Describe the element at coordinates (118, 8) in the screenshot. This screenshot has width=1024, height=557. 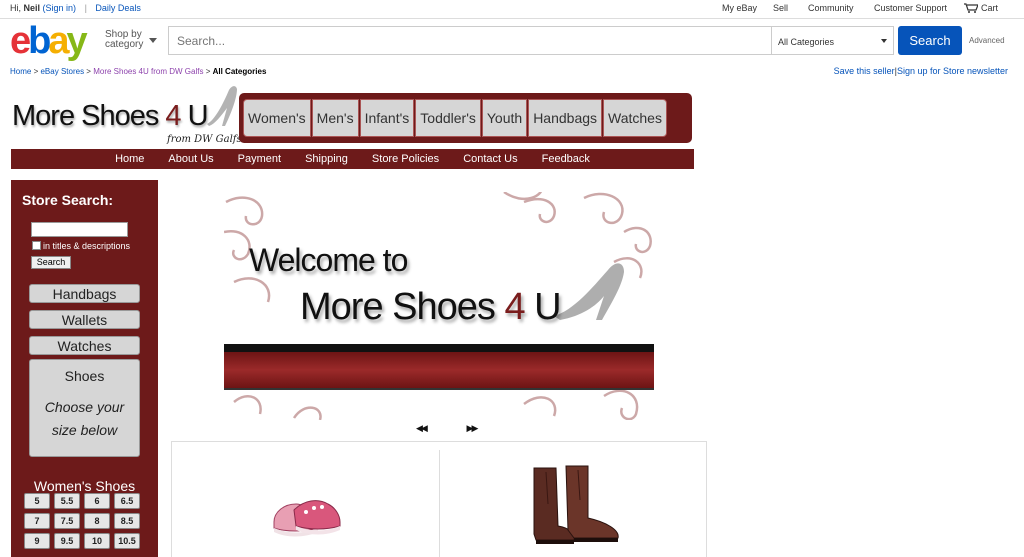
I see `daily-deals-link: Daily Deals` at that location.